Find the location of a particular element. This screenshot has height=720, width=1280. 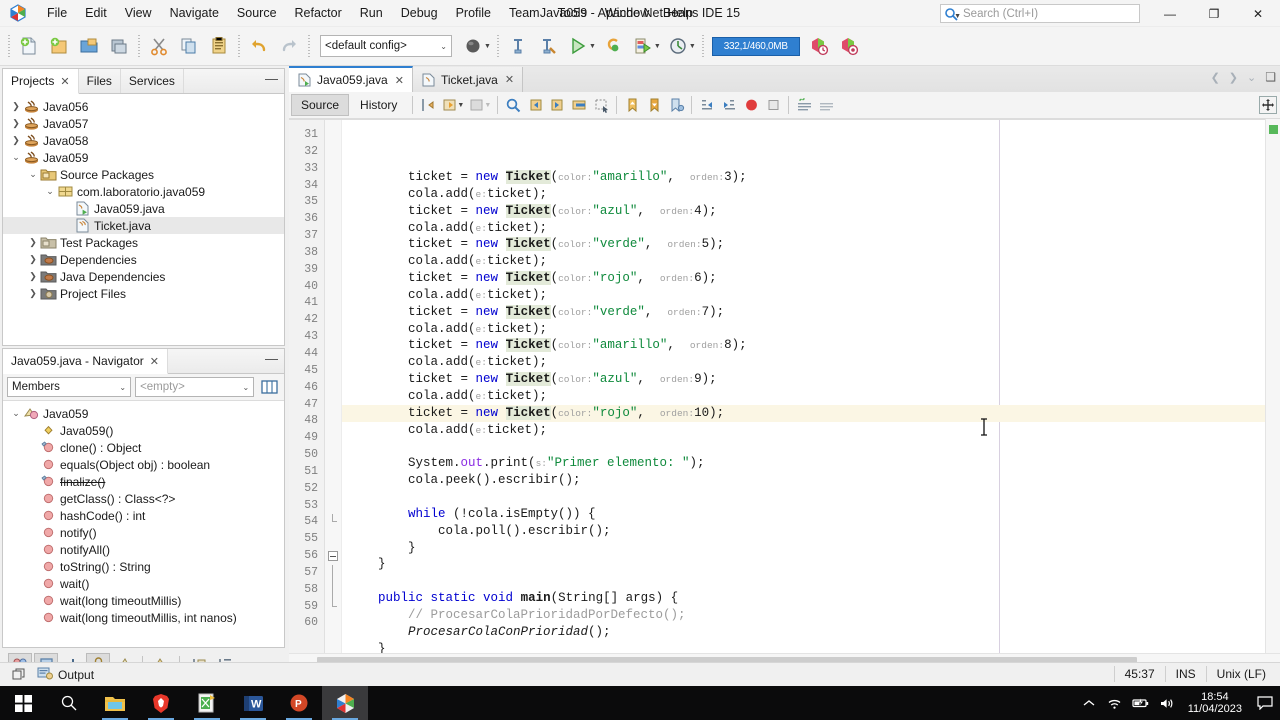

window-minimize-button: — is located at coordinates (1170, 13).